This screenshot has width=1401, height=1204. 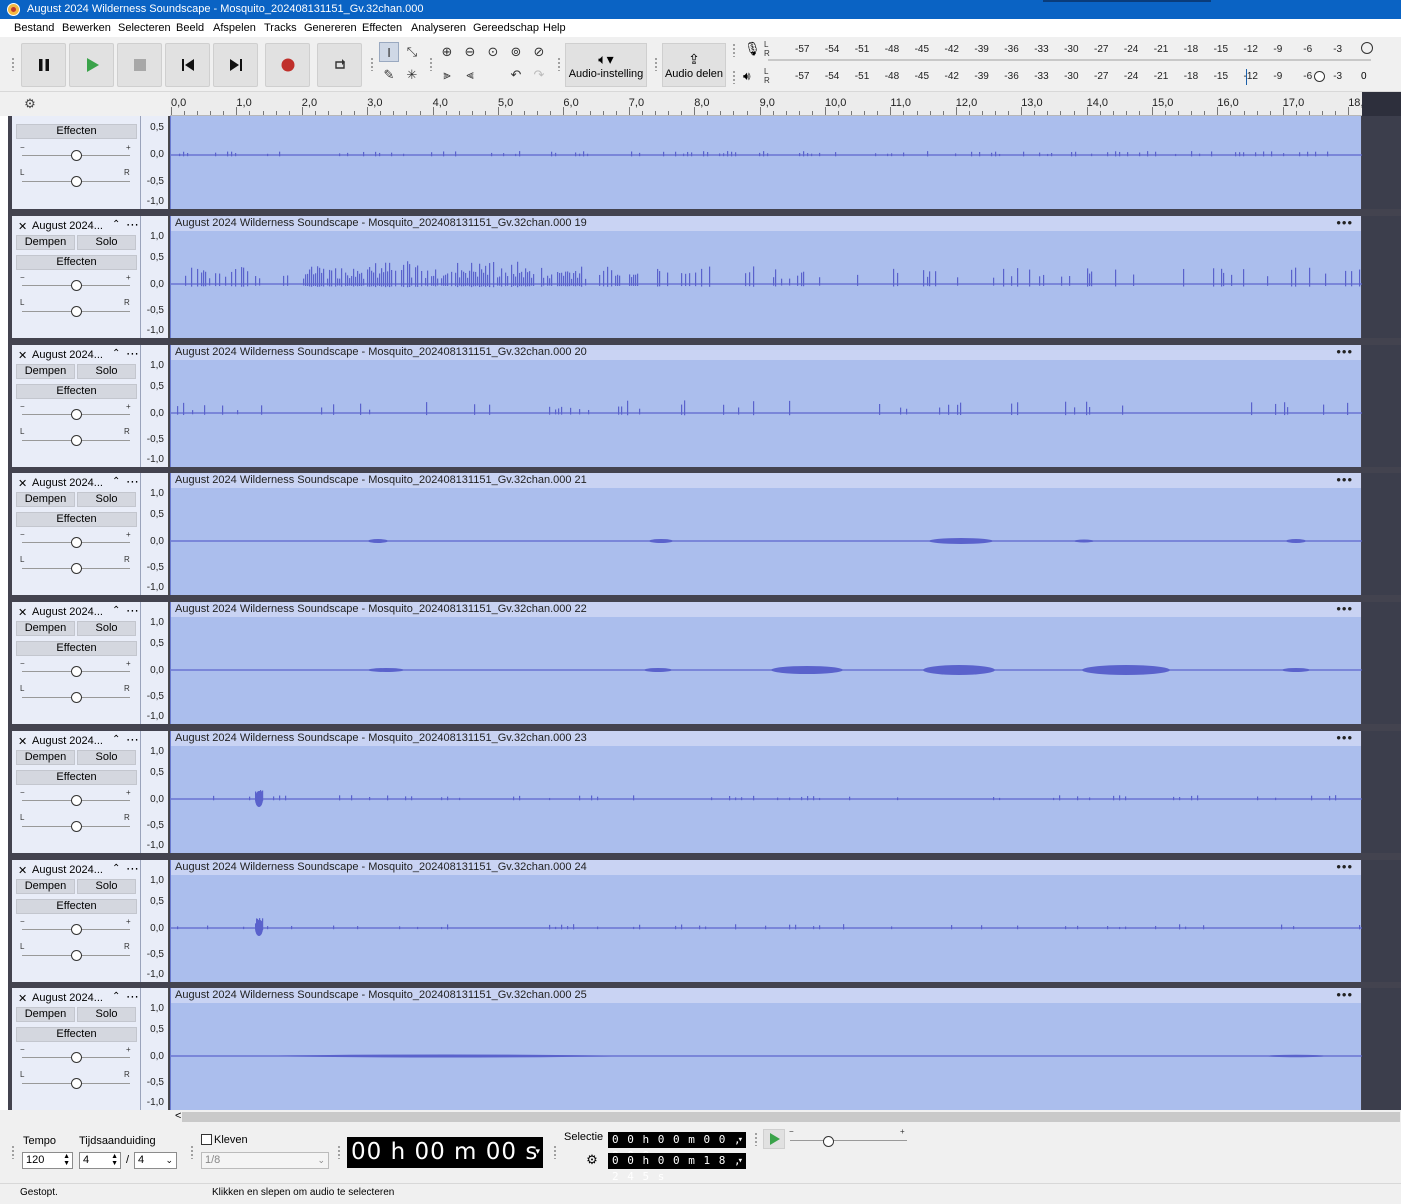 What do you see at coordinates (791, 1117) in the screenshot?
I see `scrollbar-thumb` at bounding box center [791, 1117].